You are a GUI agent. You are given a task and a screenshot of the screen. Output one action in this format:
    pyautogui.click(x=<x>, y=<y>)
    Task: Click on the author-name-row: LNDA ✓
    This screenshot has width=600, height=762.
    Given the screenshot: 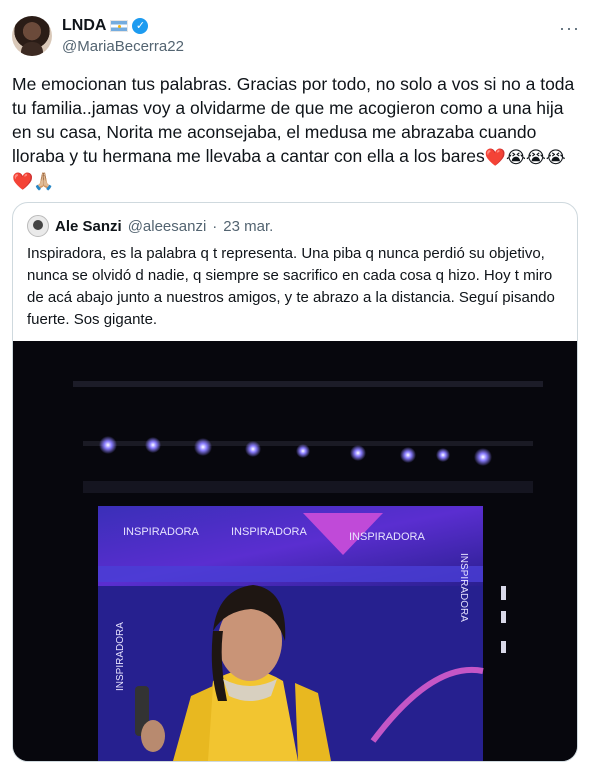 What is the action you would take?
    pyautogui.click(x=105, y=26)
    